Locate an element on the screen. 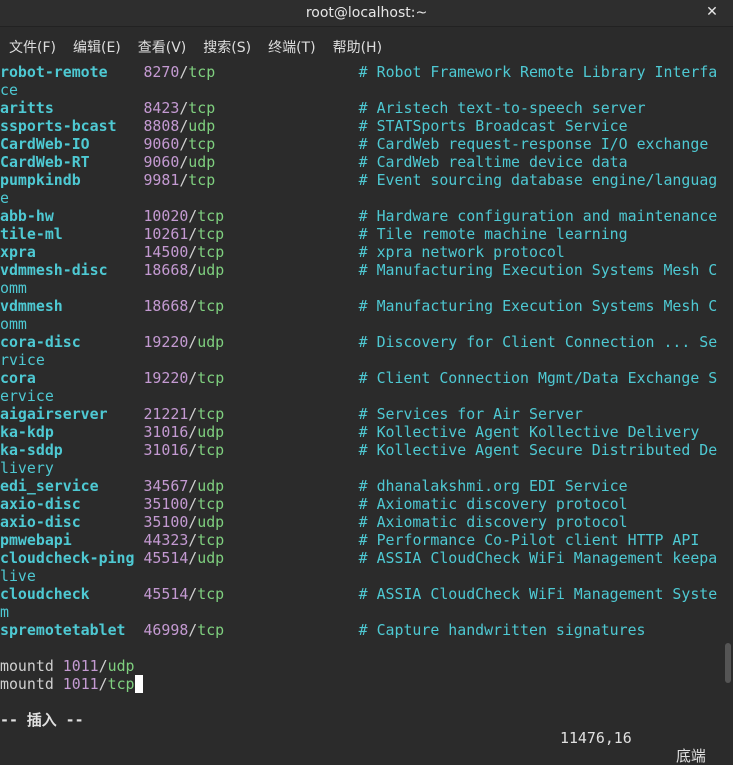 The width and height of the screenshot is (733, 765). wrapped-comment: ervice is located at coordinates (27, 396).